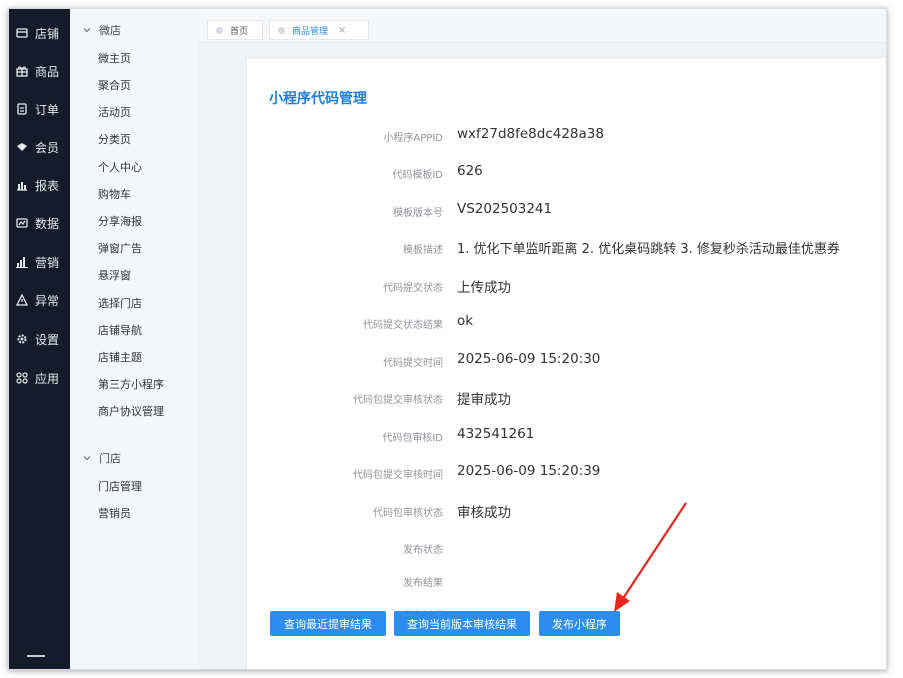 The height and width of the screenshot is (678, 903). Describe the element at coordinates (412, 438) in the screenshot. I see `row-label: 代码包审核ID` at that location.